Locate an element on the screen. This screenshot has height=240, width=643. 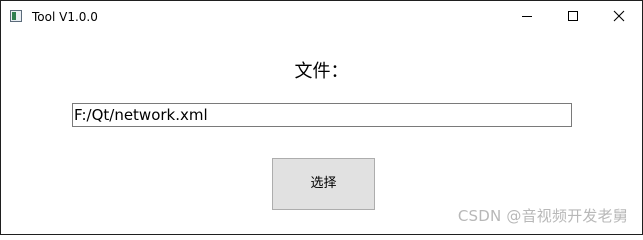
minimize-button is located at coordinates (527, 16).